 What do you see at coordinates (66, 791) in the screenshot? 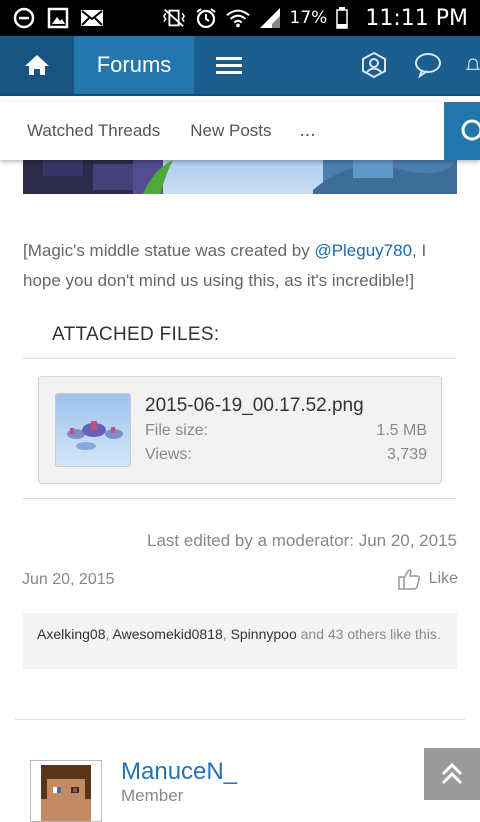
I see `avatar` at bounding box center [66, 791].